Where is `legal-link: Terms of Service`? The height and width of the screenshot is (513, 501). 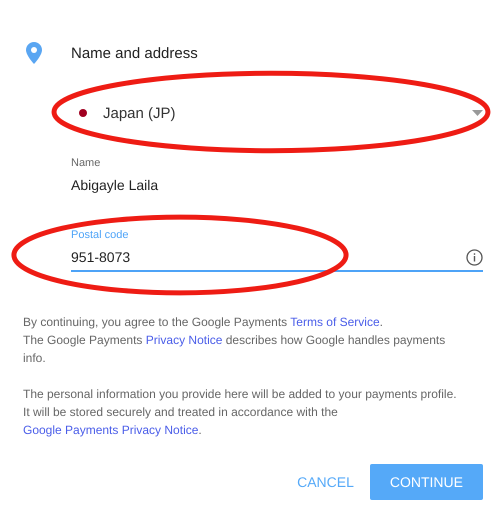
legal-link: Terms of Service is located at coordinates (335, 322).